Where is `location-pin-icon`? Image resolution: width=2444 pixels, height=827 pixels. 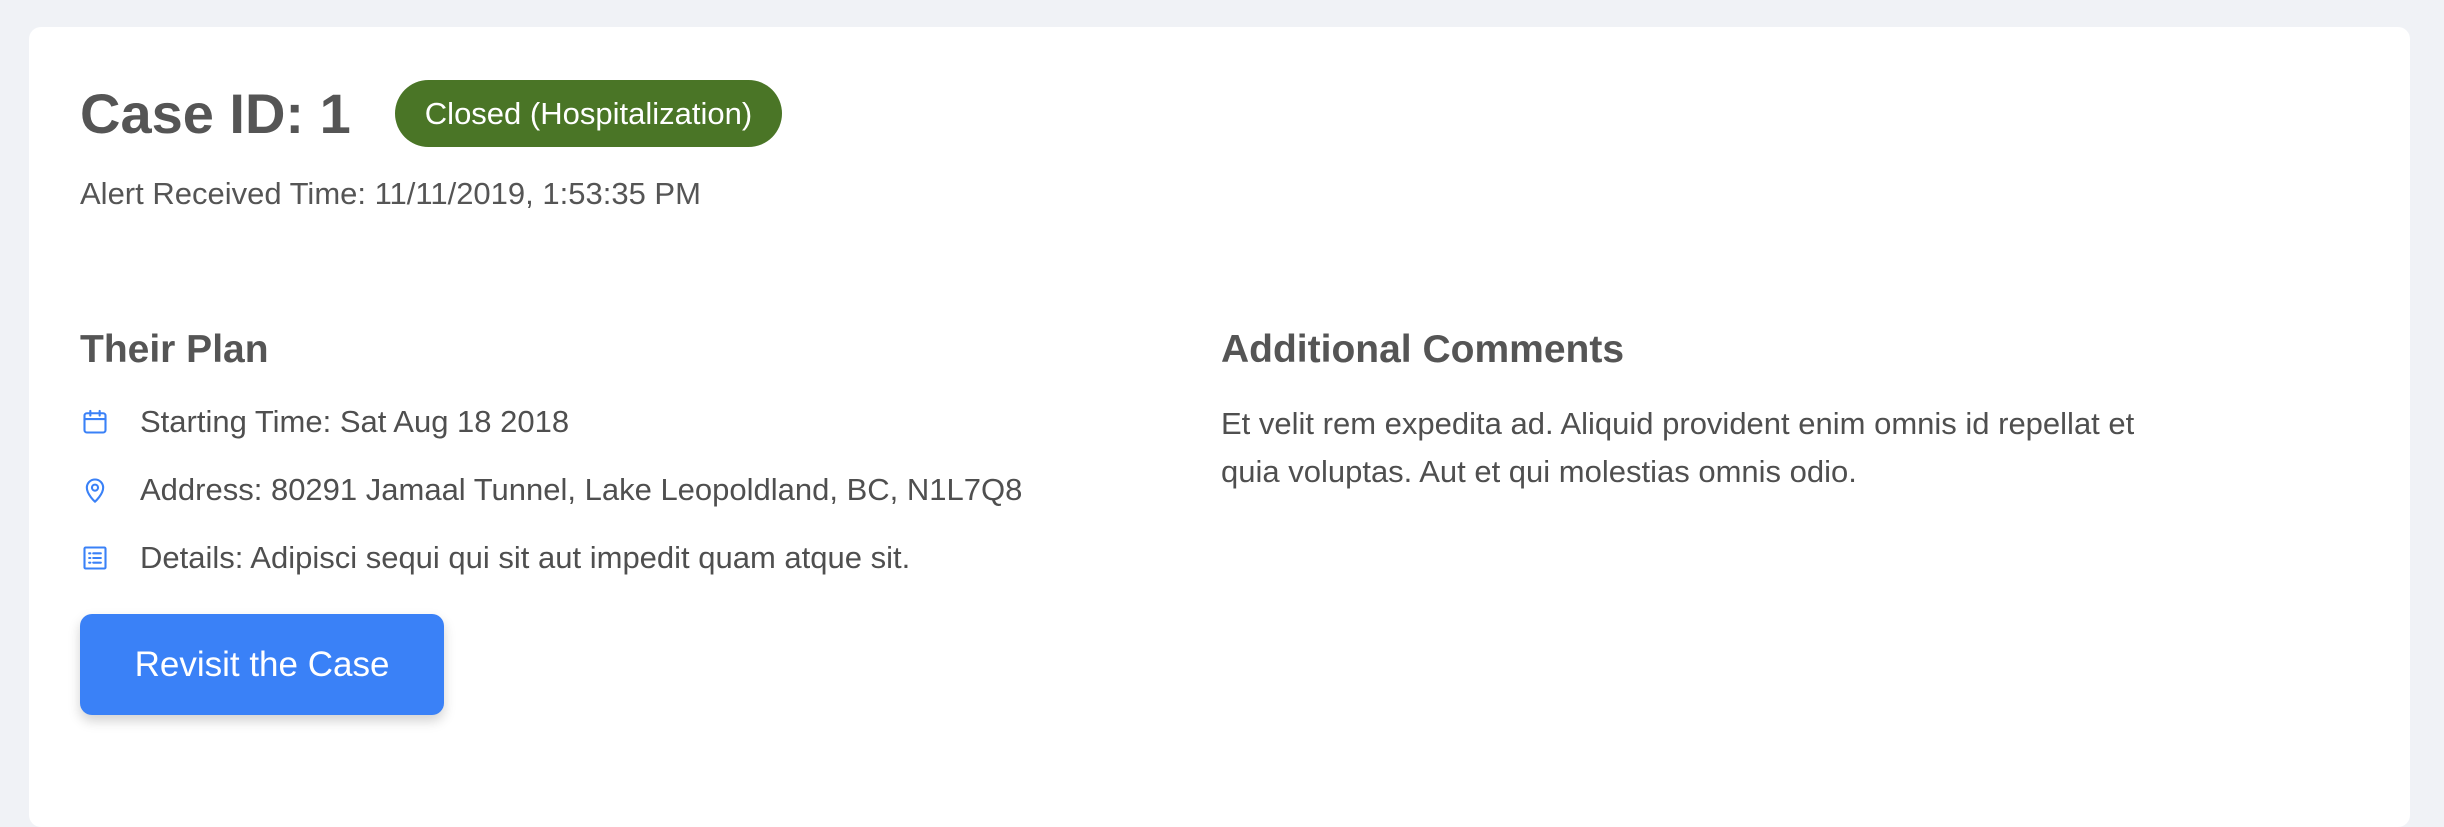 location-pin-icon is located at coordinates (95, 490).